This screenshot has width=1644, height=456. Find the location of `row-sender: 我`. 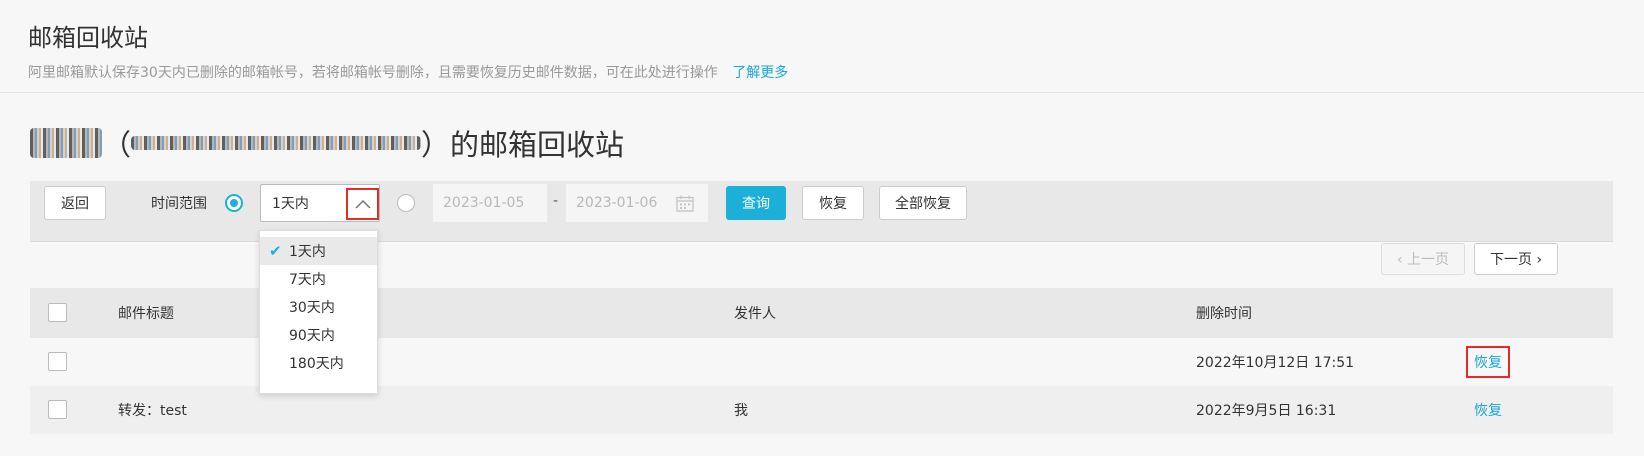

row-sender: 我 is located at coordinates (741, 411).